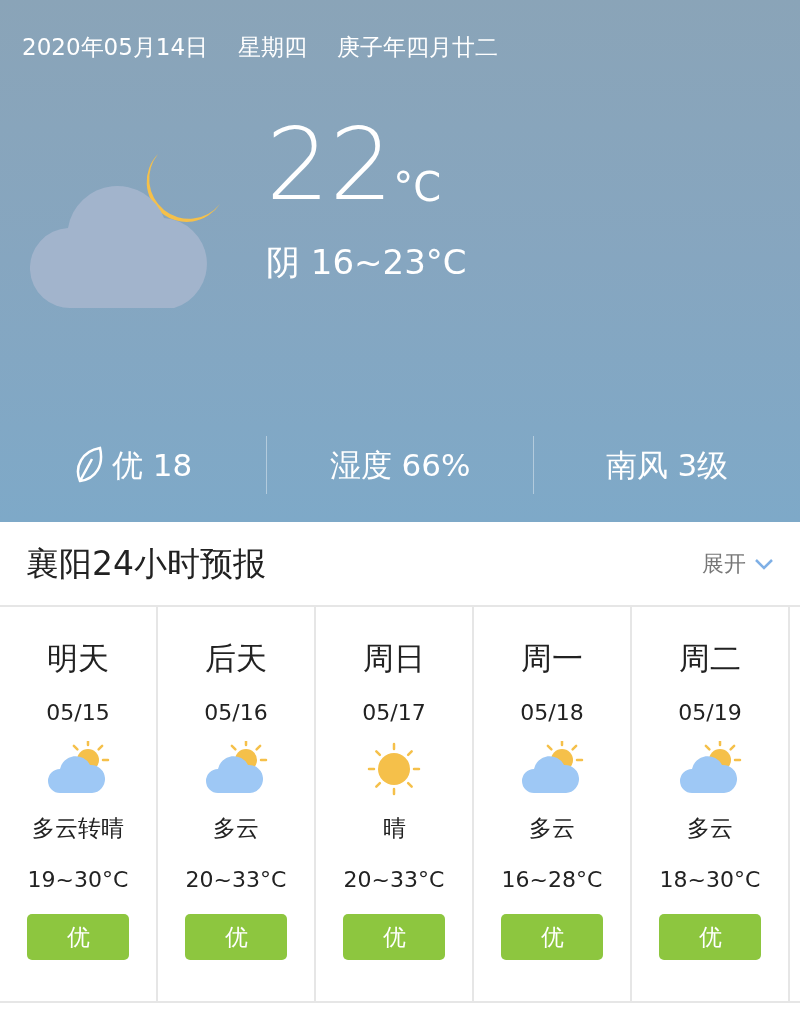  Describe the element at coordinates (115, 47) in the screenshot. I see `date-text: 2020年05月14日` at that location.